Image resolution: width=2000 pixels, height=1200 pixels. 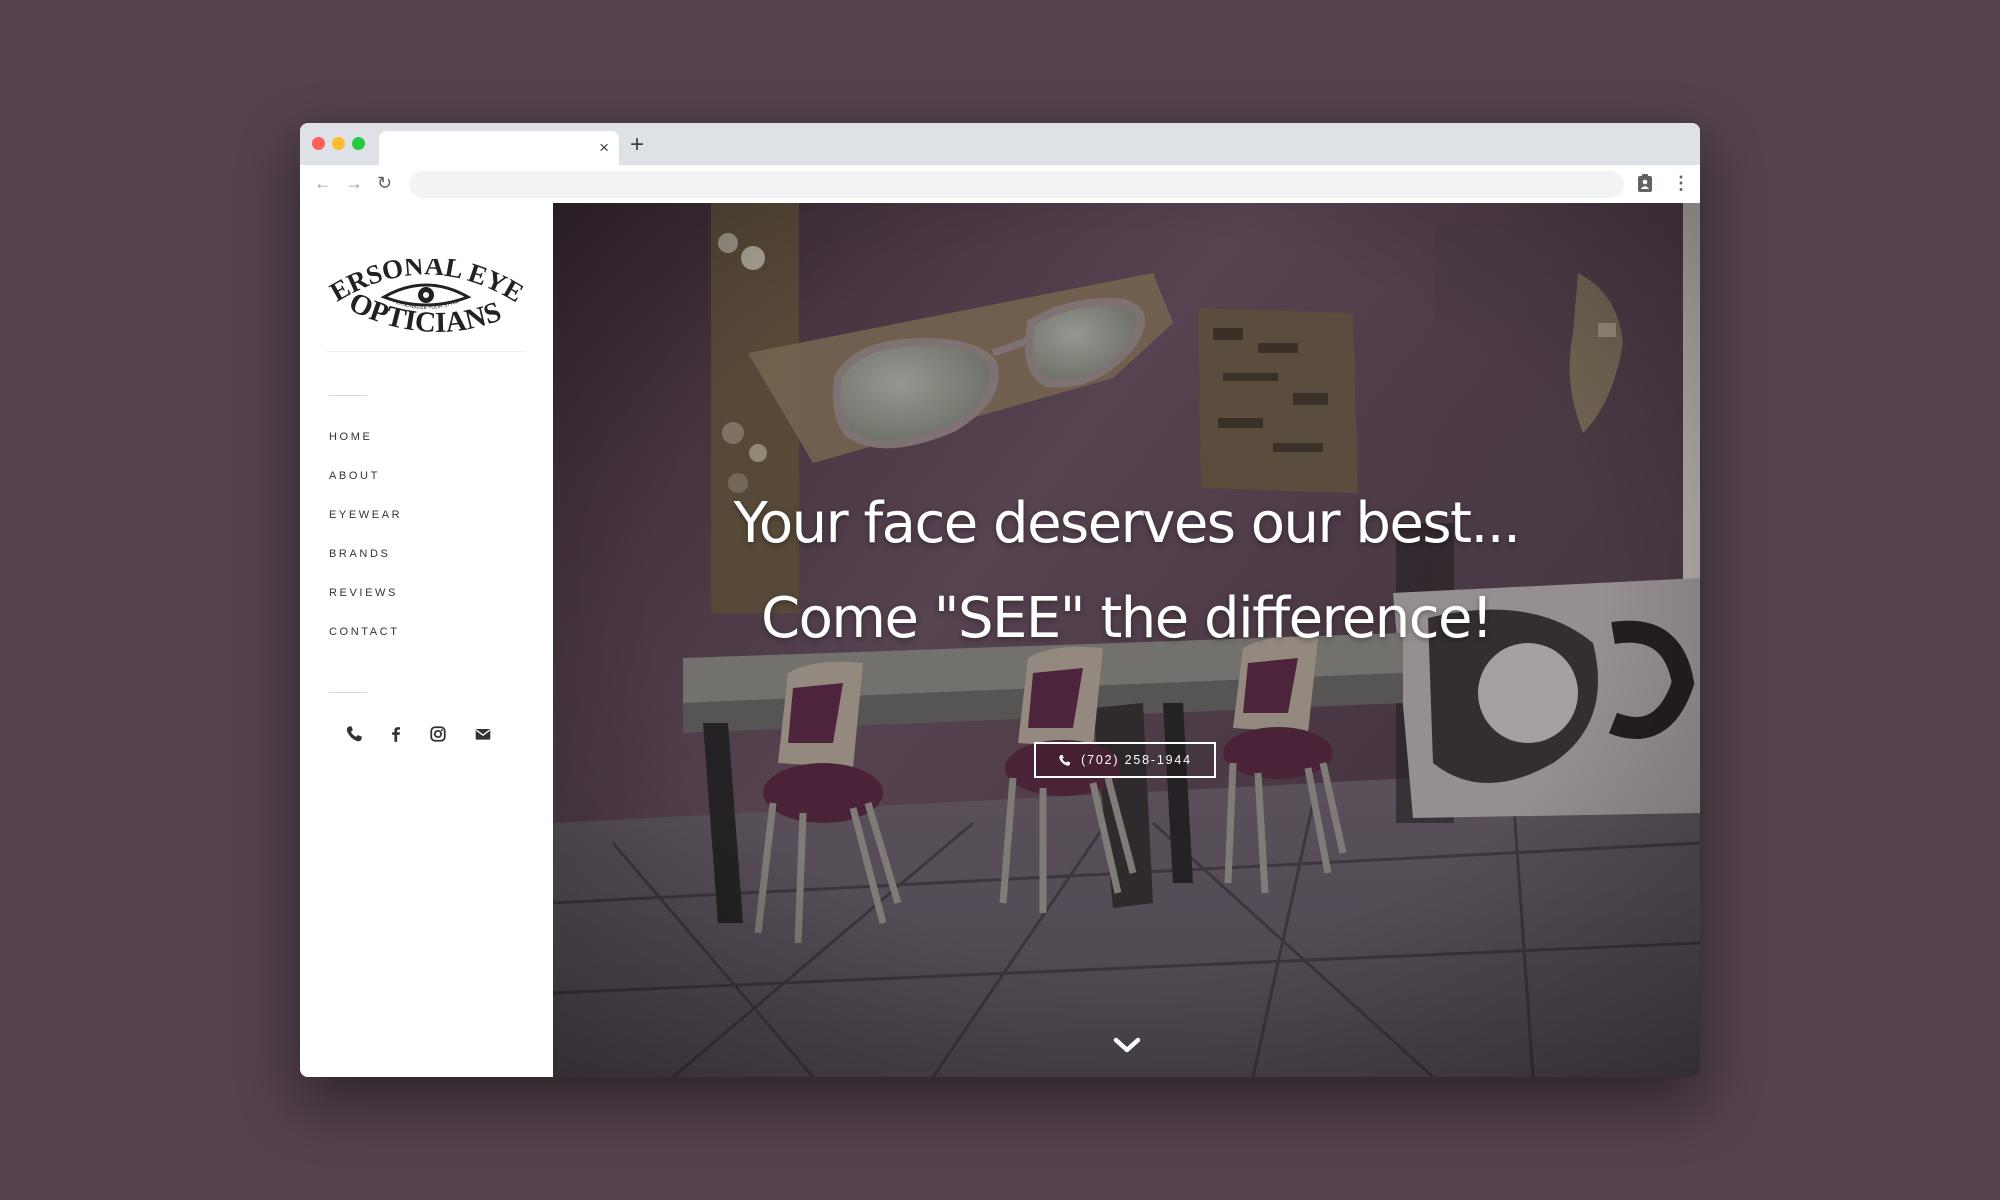 I want to click on nav-item-home: HOME, so click(x=365, y=449).